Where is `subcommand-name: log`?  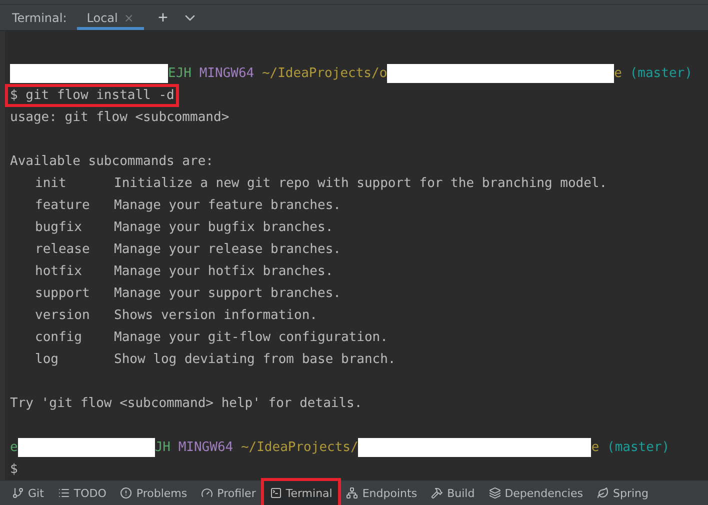 subcommand-name: log is located at coordinates (47, 359).